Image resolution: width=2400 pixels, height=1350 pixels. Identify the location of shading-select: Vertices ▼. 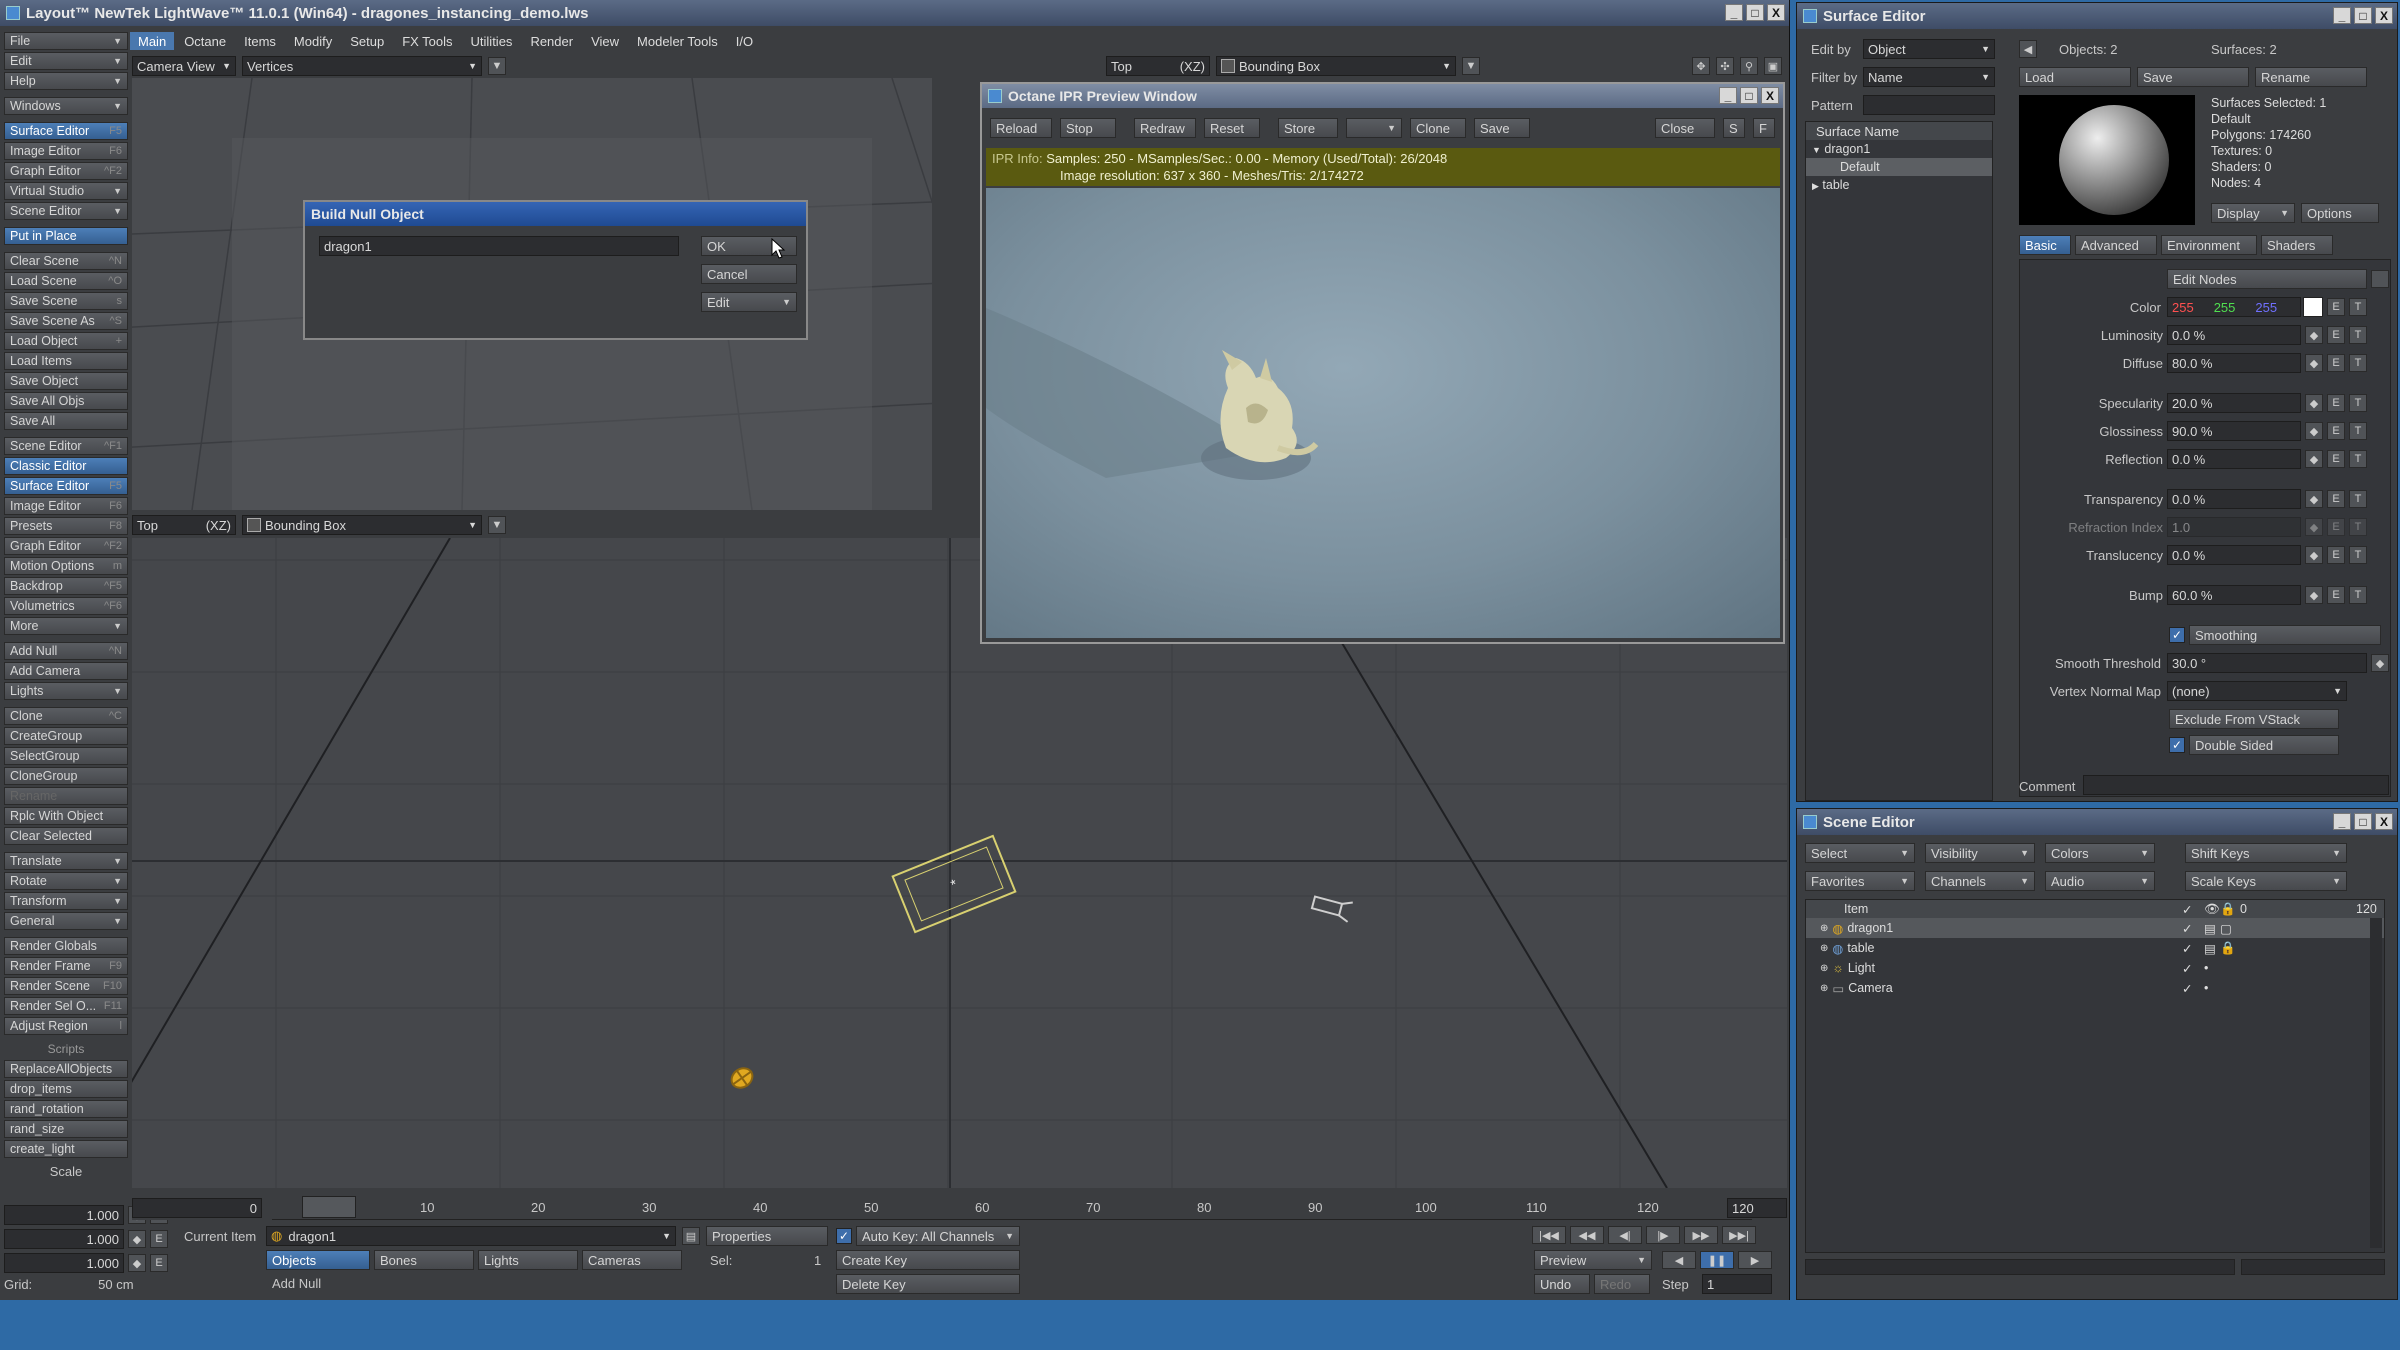
(362, 66).